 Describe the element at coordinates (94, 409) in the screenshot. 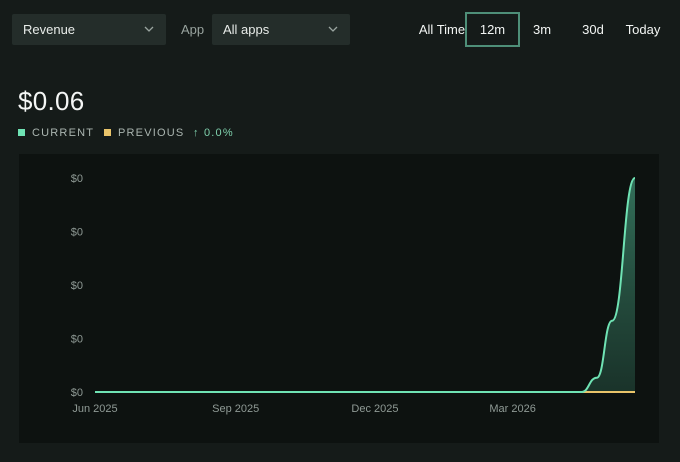

I see `x-tick-label: Jun 2025` at that location.